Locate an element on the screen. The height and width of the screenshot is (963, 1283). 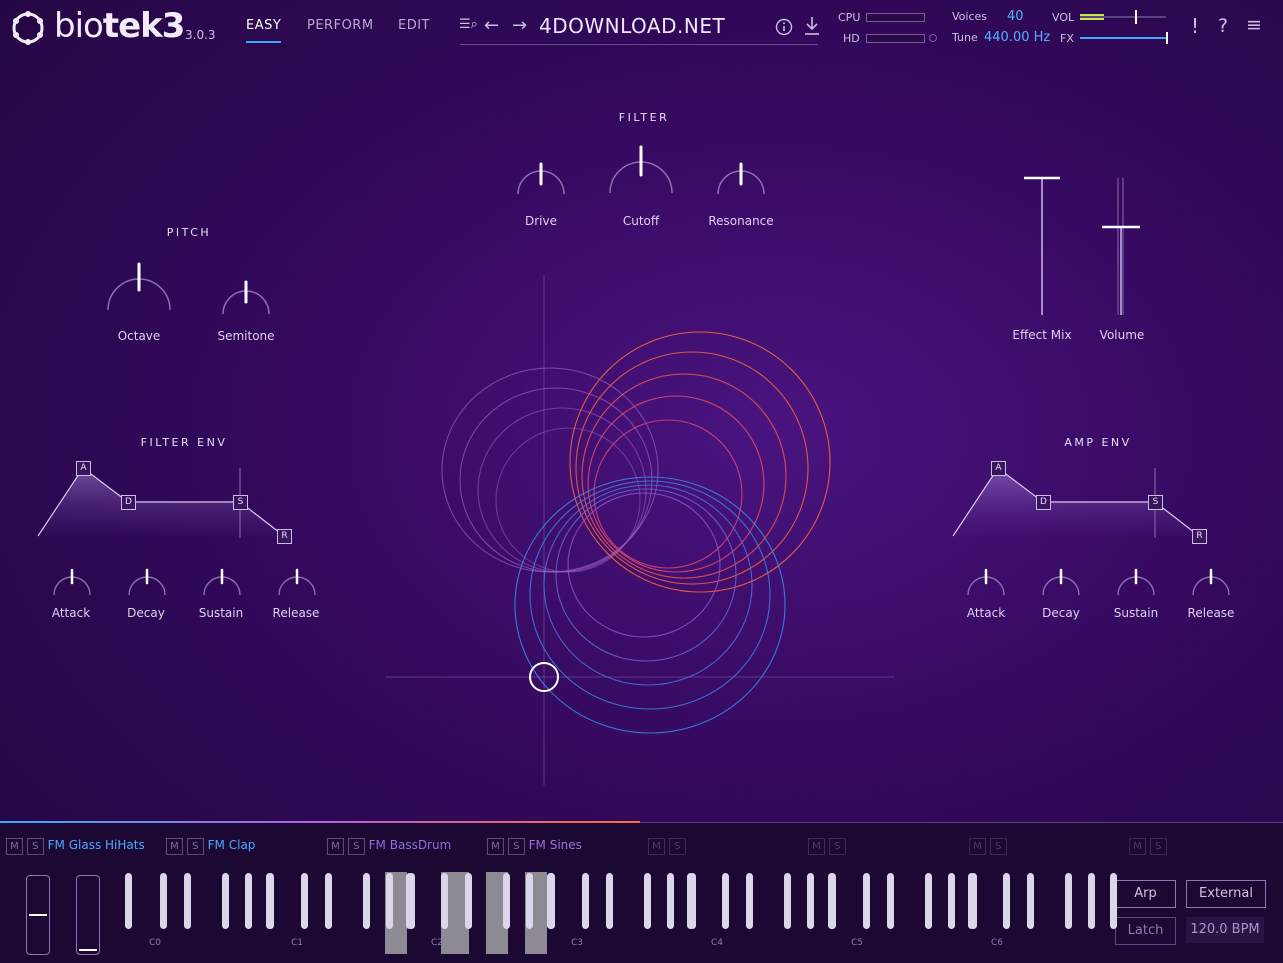
track-4-solo-button: S is located at coordinates (516, 846).